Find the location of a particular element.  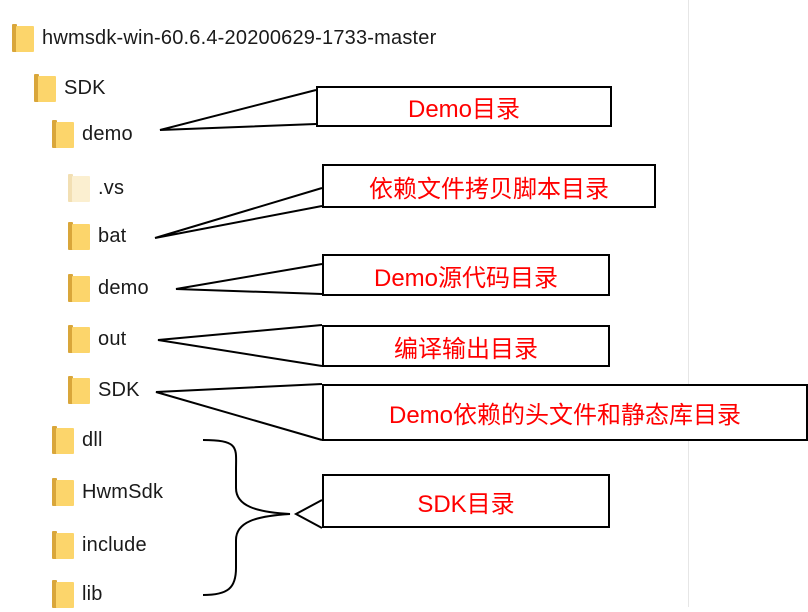

callout-output-directory: 编译输出目录 is located at coordinates (466, 346).